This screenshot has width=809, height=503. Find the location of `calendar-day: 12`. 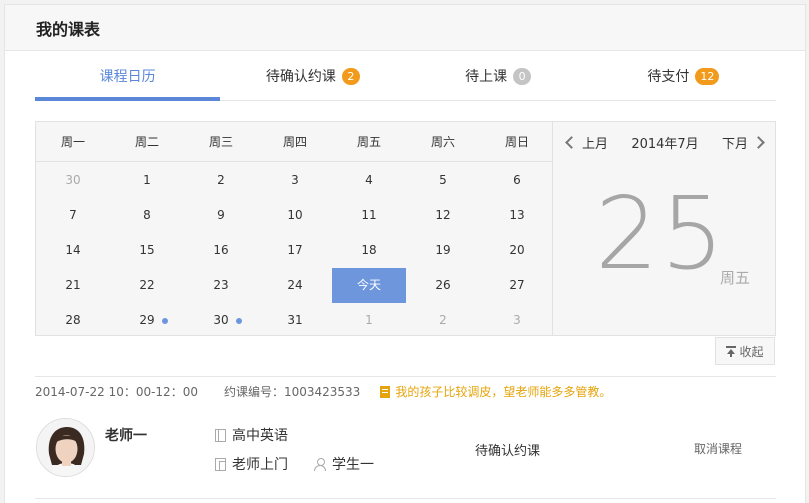

calendar-day: 12 is located at coordinates (443, 215).